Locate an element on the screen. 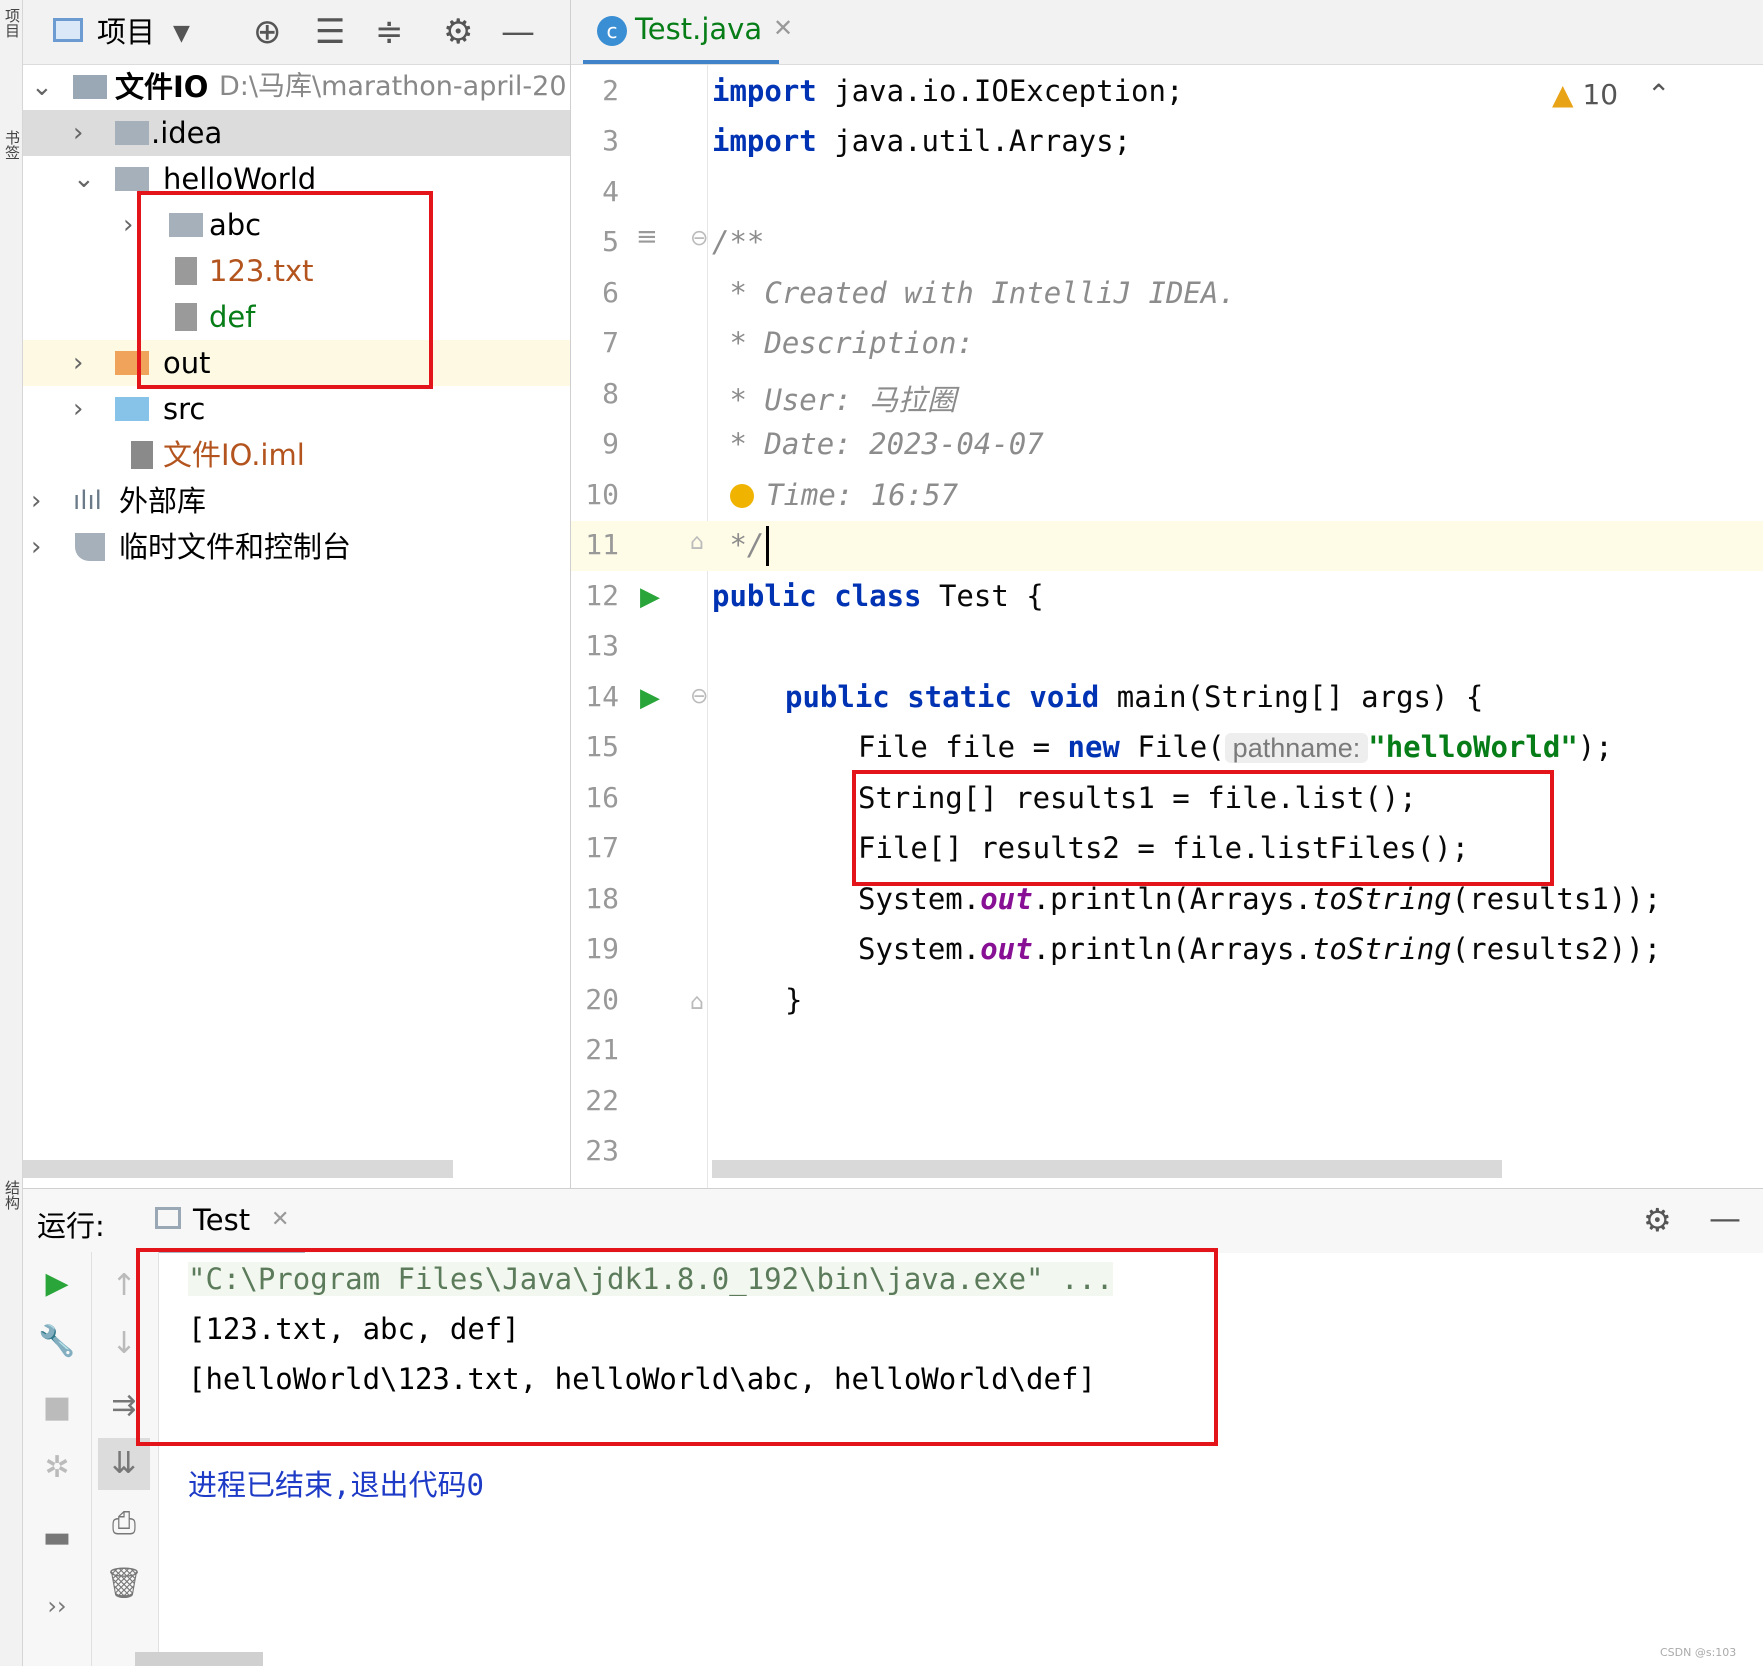 The width and height of the screenshot is (1763, 1666). project-view-title: 项目 is located at coordinates (126, 32).